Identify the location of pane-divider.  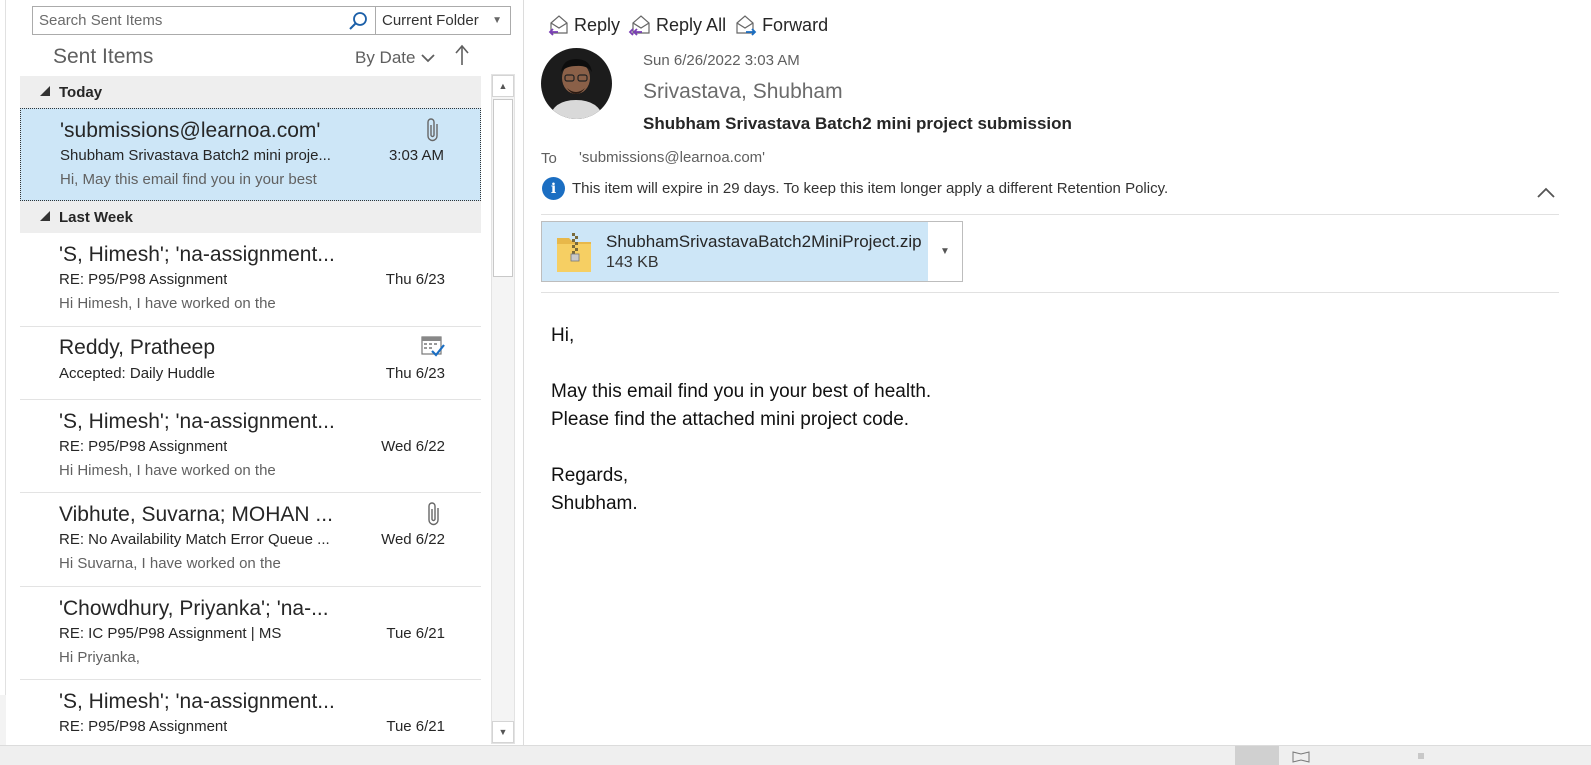
(523, 372).